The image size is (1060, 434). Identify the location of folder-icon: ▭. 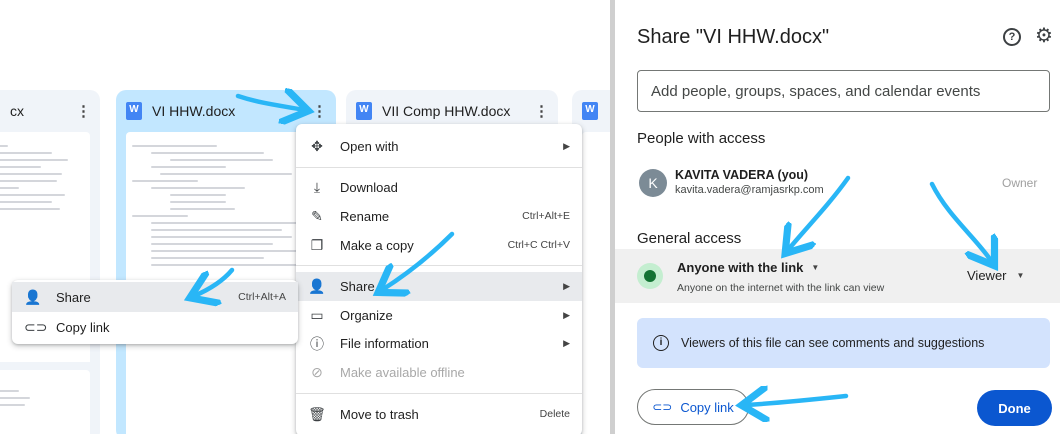
(317, 314).